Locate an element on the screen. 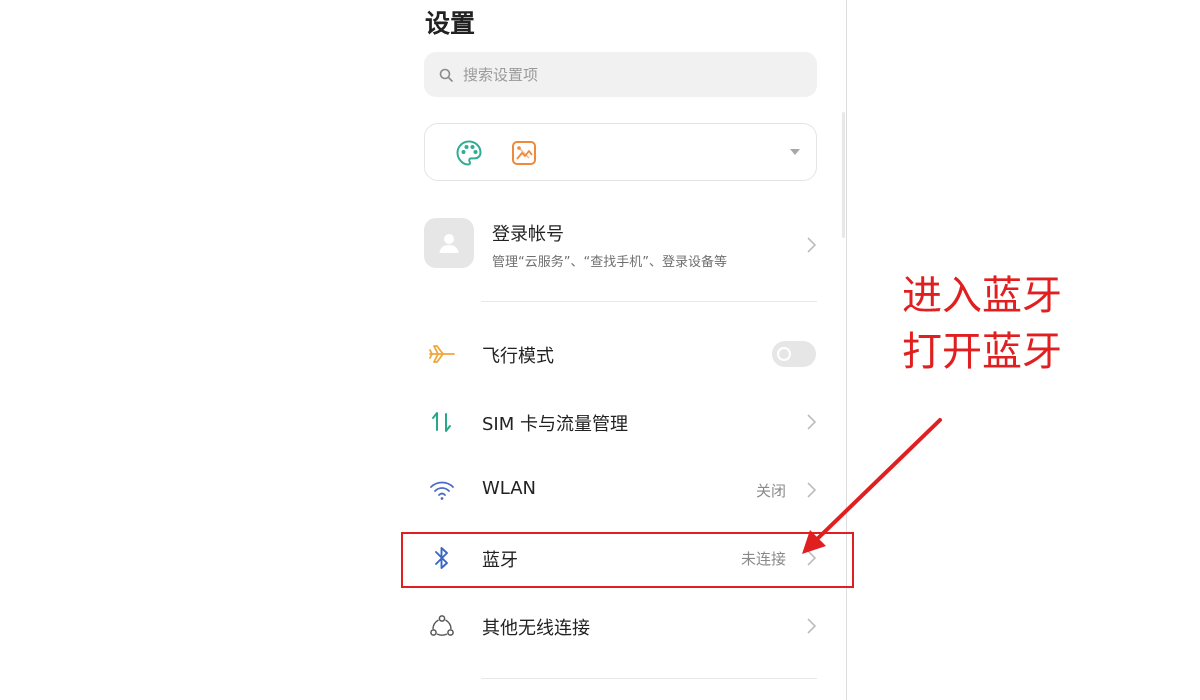 This screenshot has height=700, width=1200. palette-icon is located at coordinates (469, 153).